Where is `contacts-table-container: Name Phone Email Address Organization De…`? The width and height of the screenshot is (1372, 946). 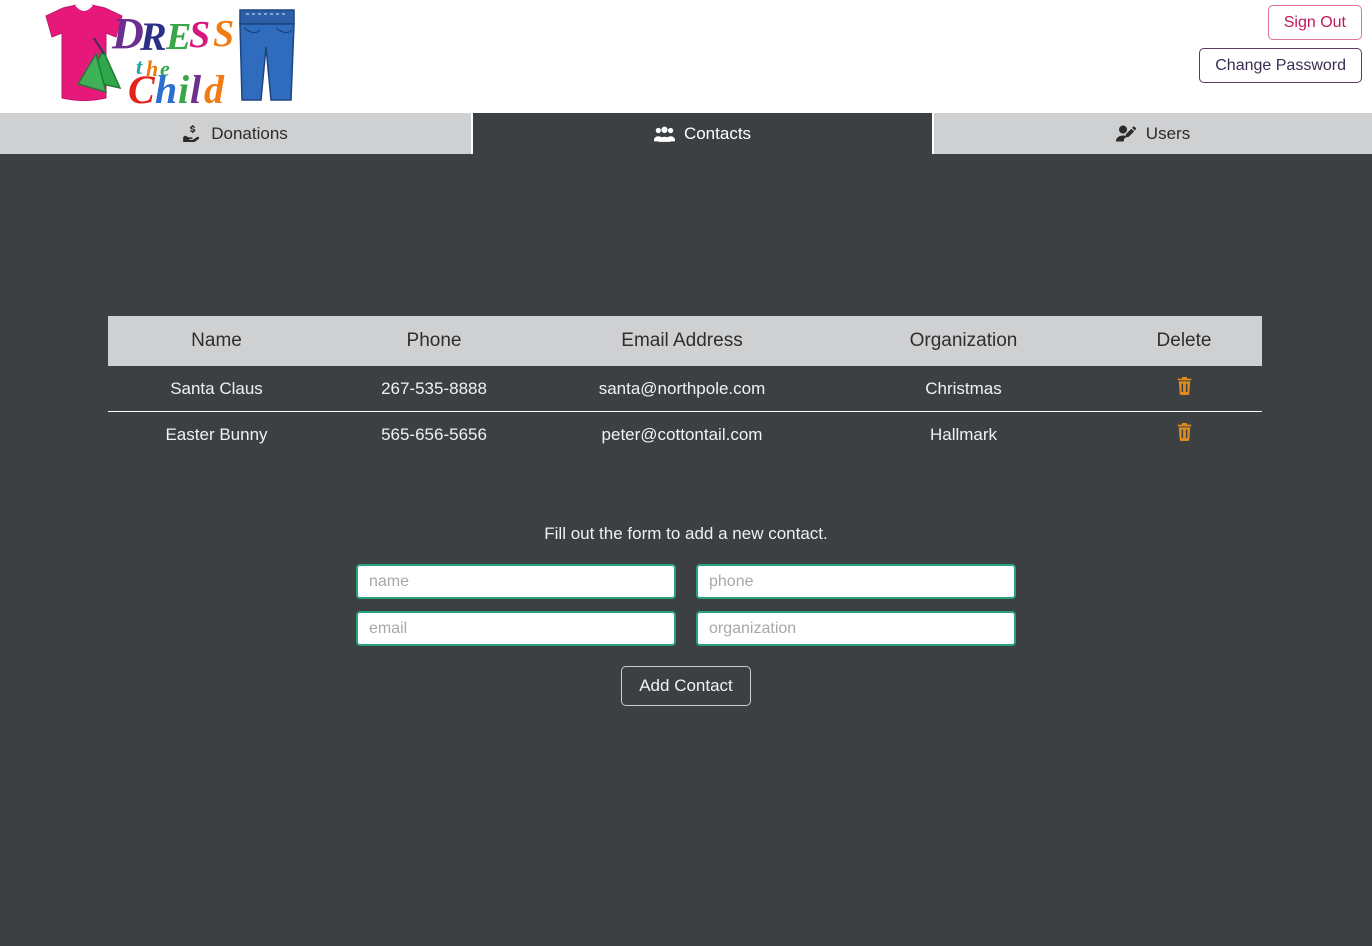 contacts-table-container: Name Phone Email Address Organization De… is located at coordinates (685, 386).